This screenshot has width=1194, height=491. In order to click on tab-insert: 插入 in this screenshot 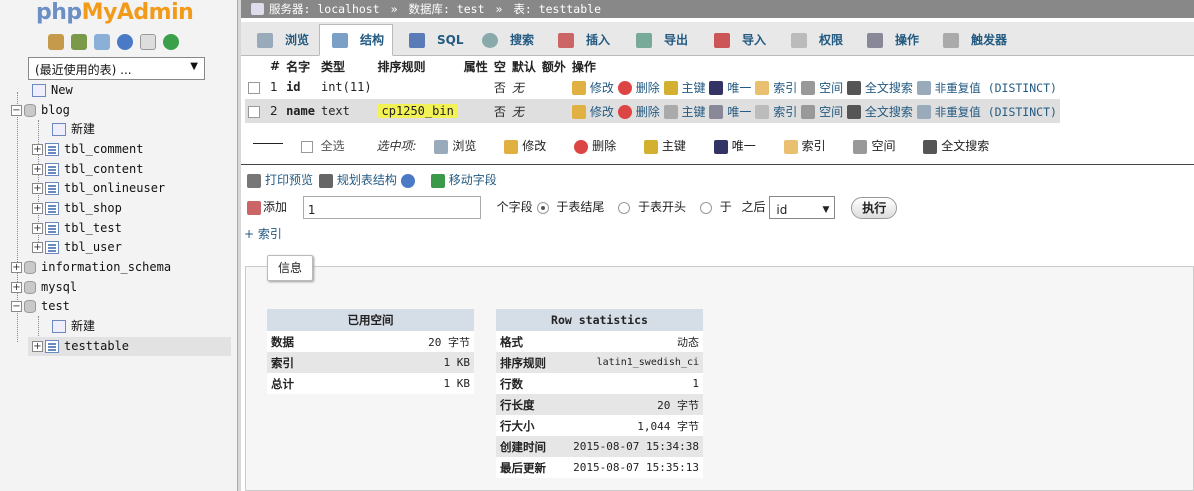, I will do `click(581, 40)`.